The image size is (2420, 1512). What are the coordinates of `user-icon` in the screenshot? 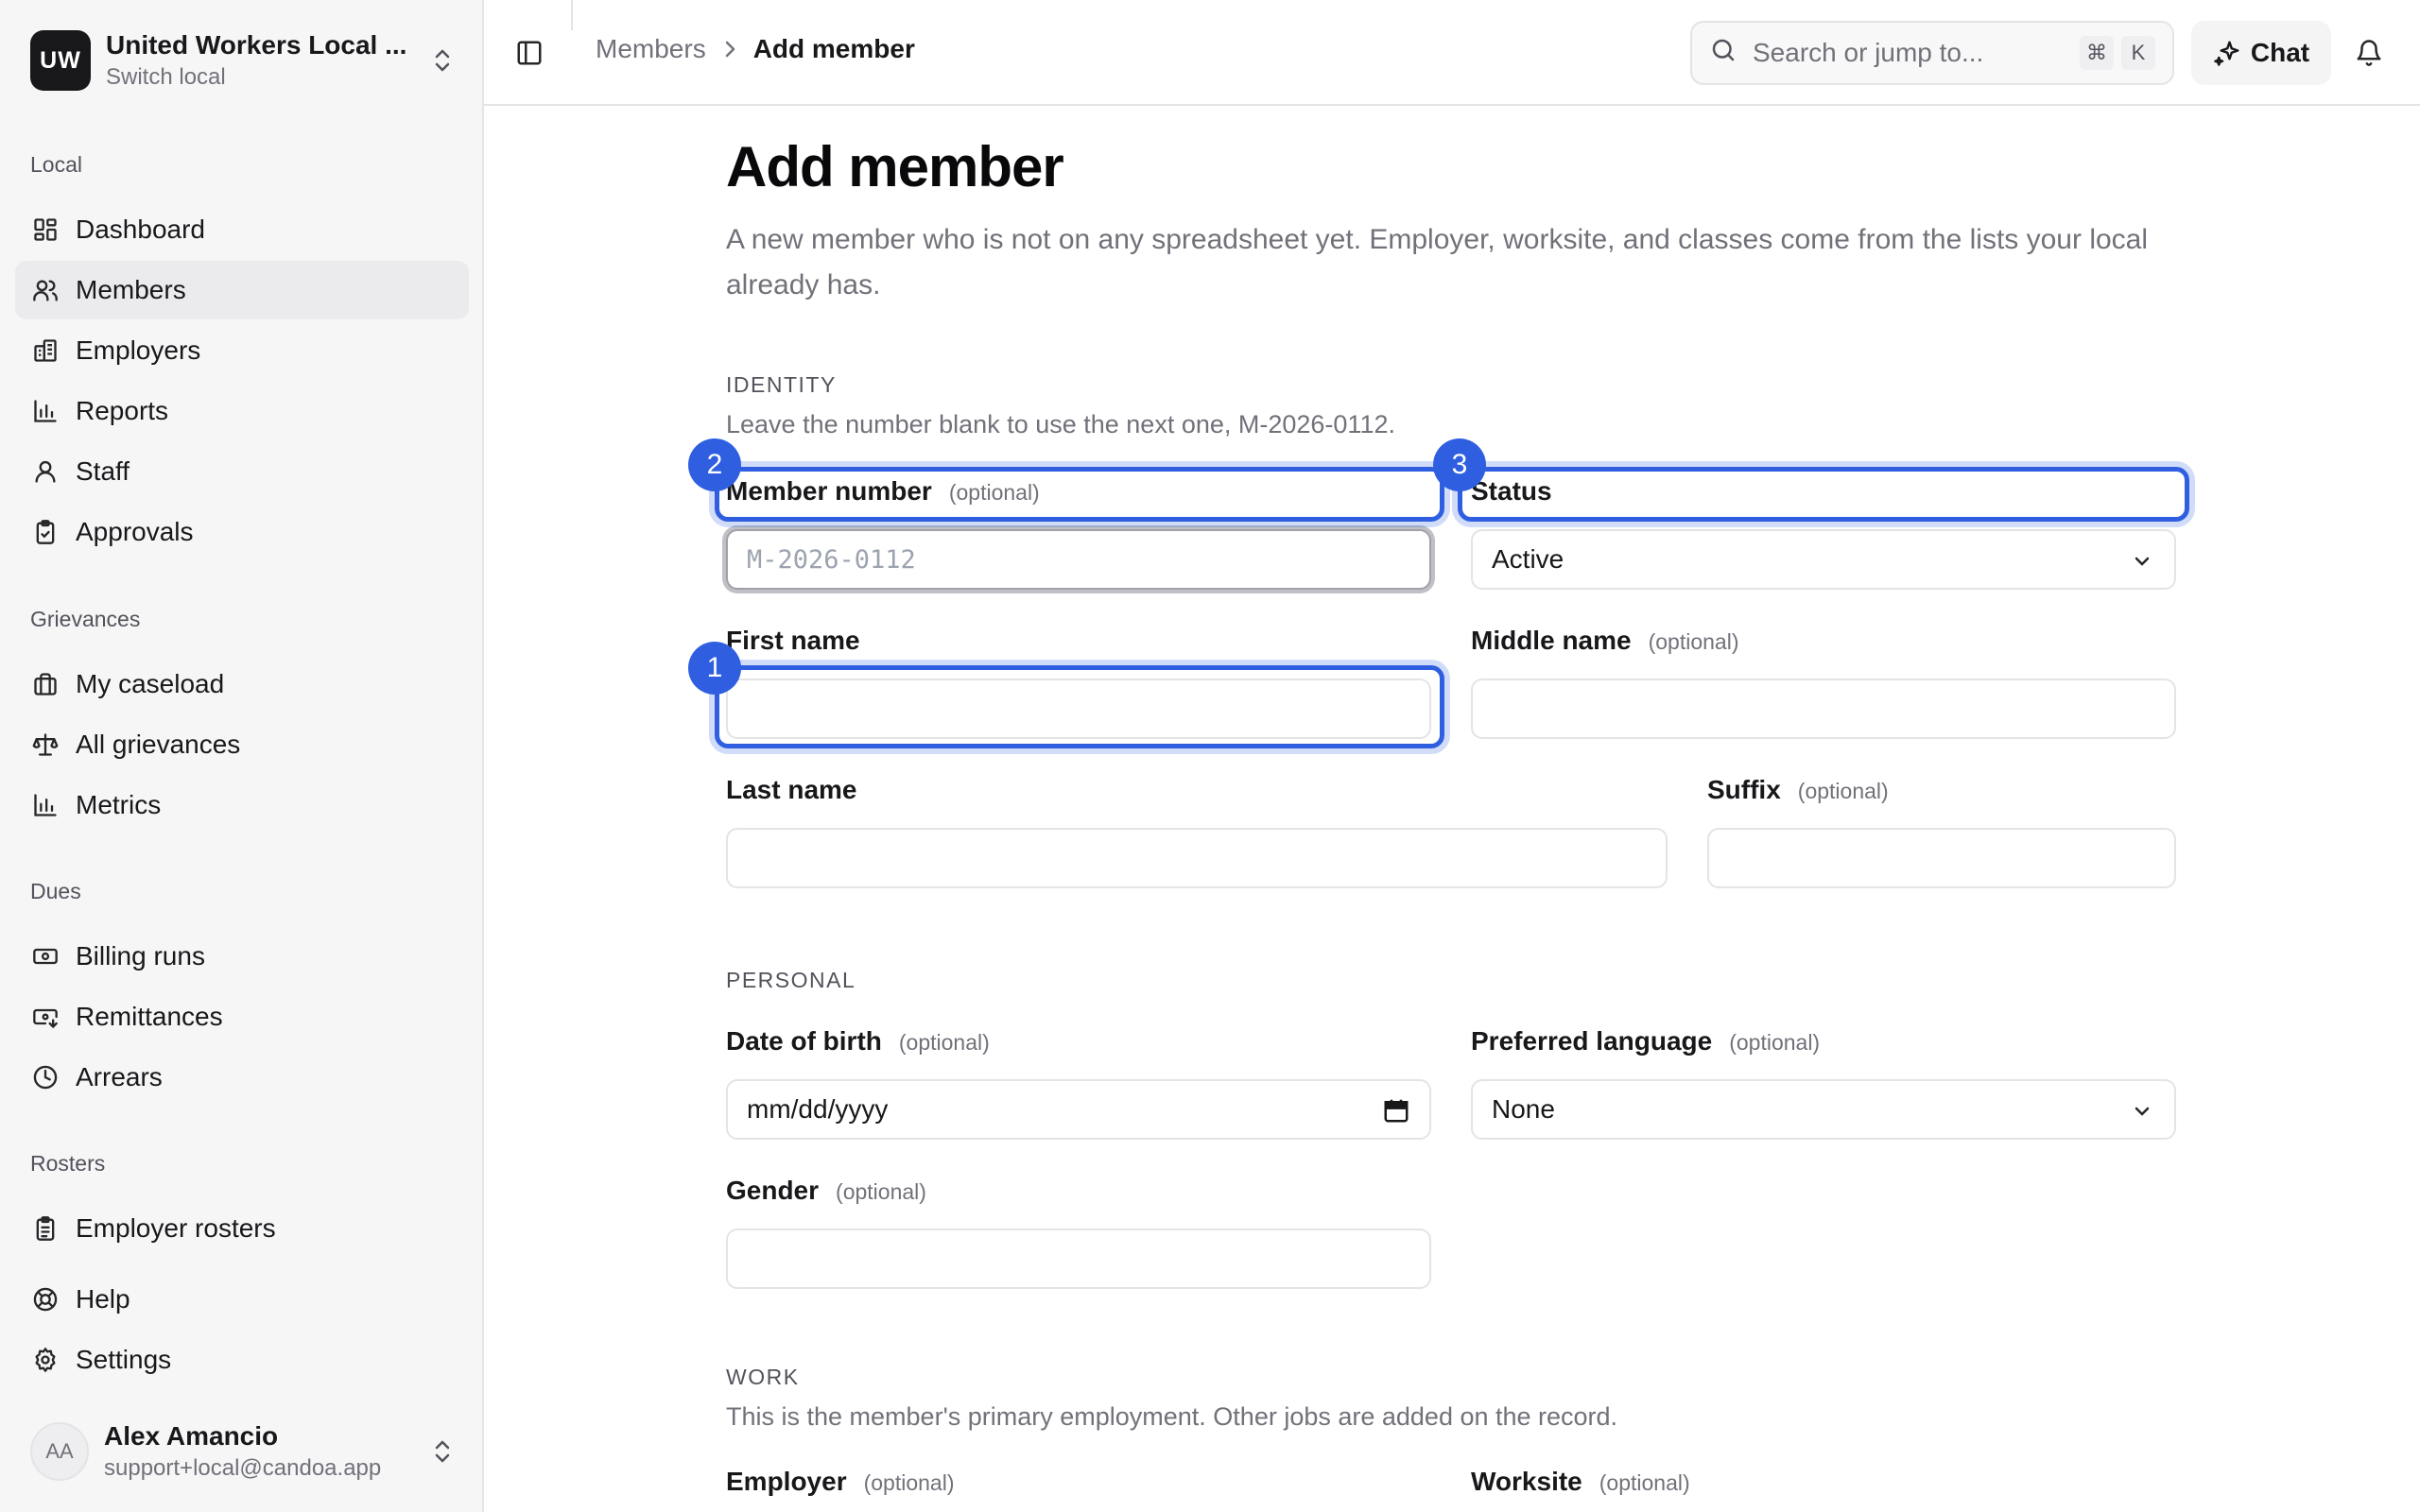 It's located at (45, 471).